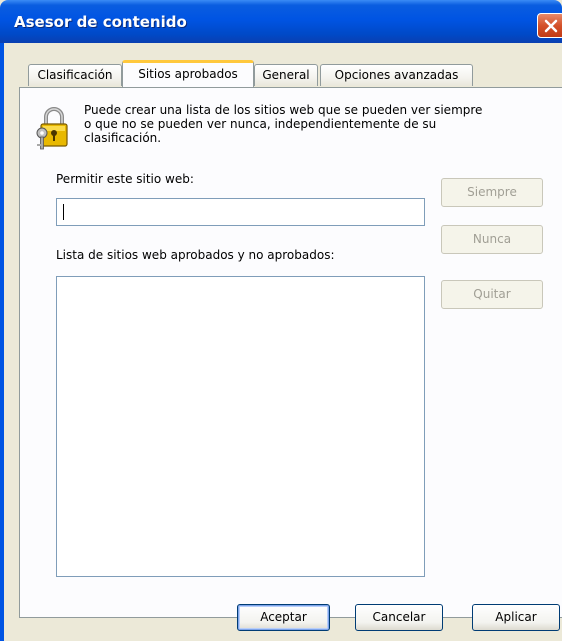  I want to click on close-button, so click(549, 25).